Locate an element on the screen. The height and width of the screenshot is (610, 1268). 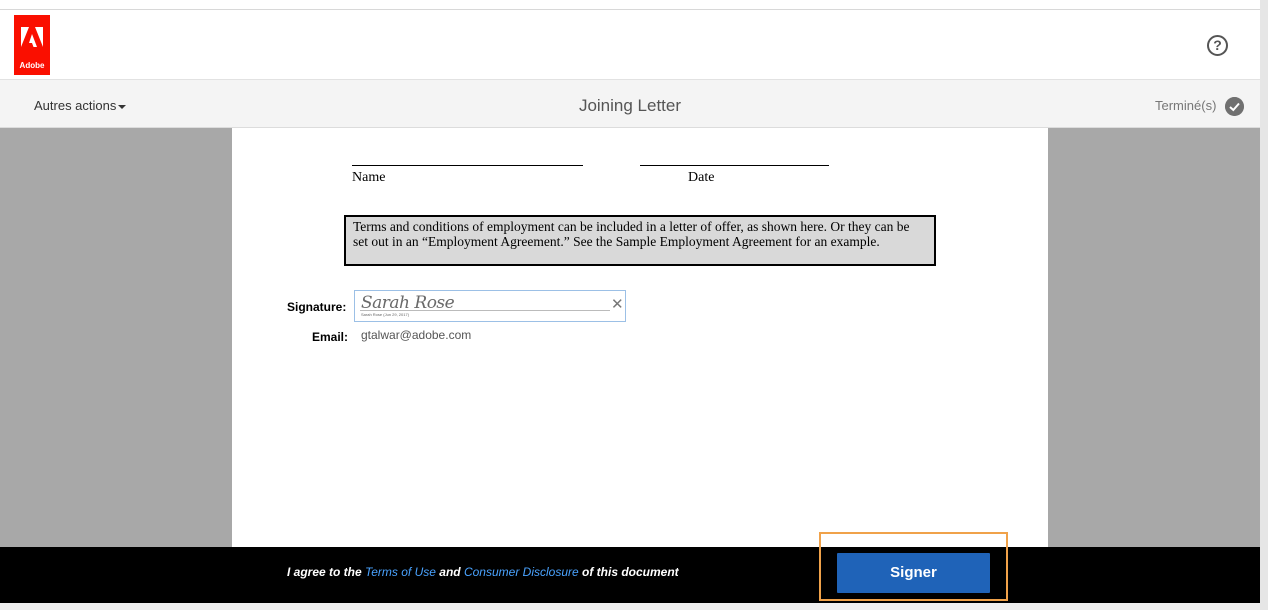
date-label: Date is located at coordinates (701, 177).